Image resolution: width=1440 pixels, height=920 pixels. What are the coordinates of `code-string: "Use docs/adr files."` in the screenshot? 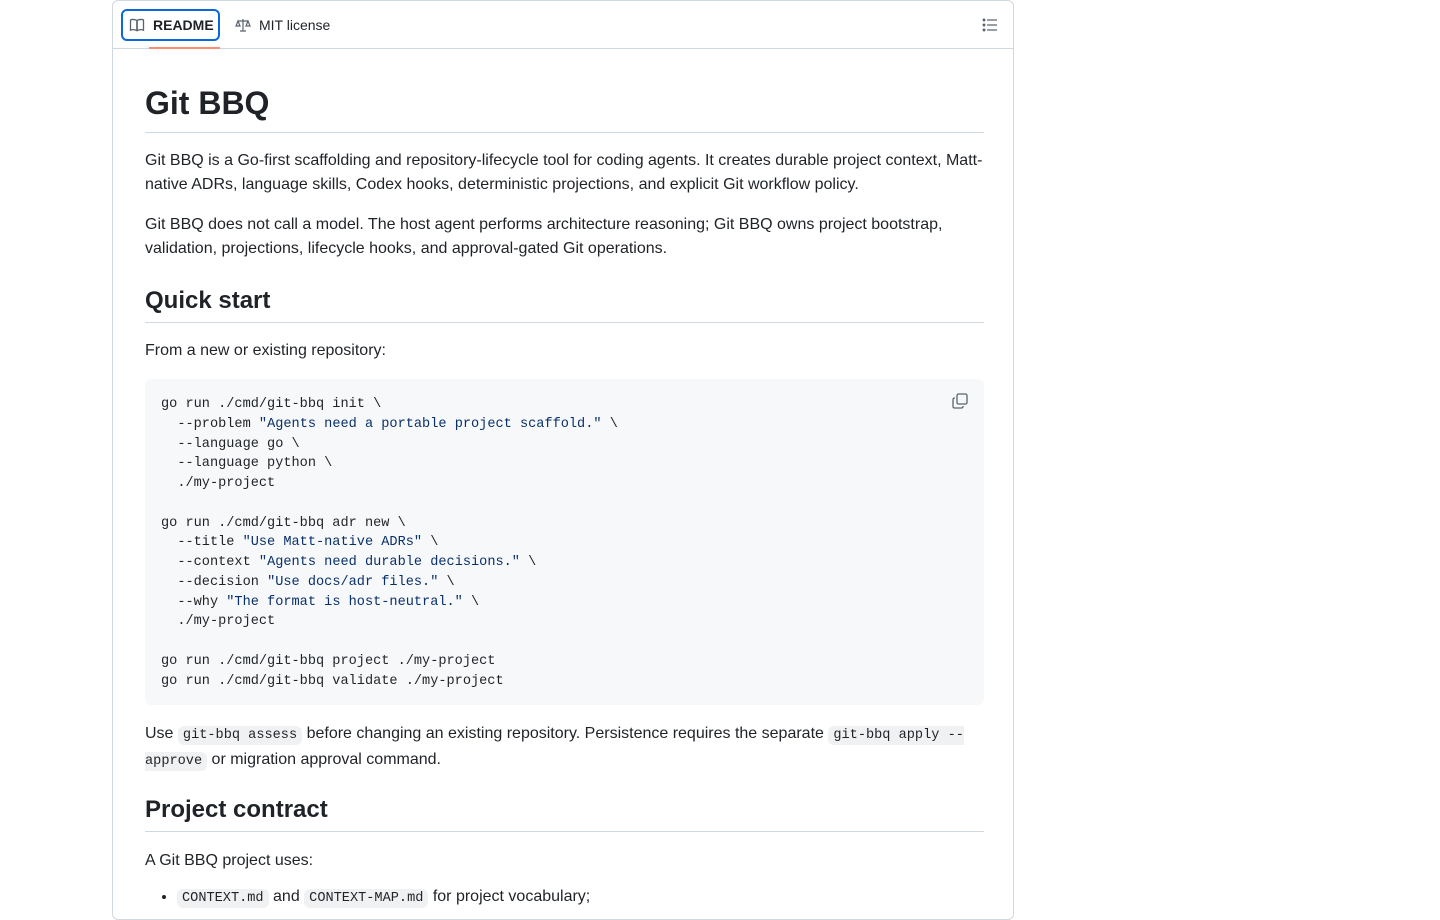 It's located at (353, 582).